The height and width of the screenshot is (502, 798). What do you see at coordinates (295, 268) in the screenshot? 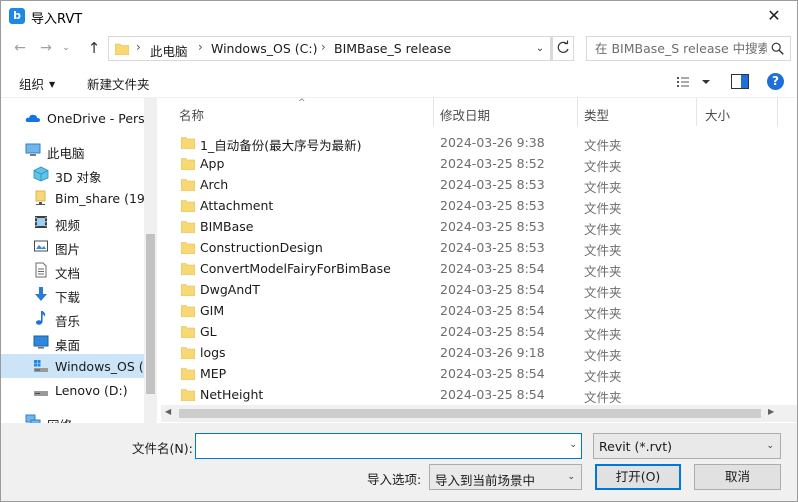
I see `file-name: ConvertModelFairyForBimBase` at bounding box center [295, 268].